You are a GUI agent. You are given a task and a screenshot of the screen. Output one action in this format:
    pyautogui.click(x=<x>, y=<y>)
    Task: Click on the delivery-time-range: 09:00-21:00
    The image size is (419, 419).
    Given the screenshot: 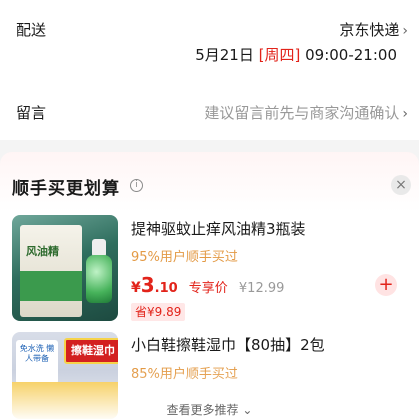 What is the action you would take?
    pyautogui.click(x=351, y=55)
    